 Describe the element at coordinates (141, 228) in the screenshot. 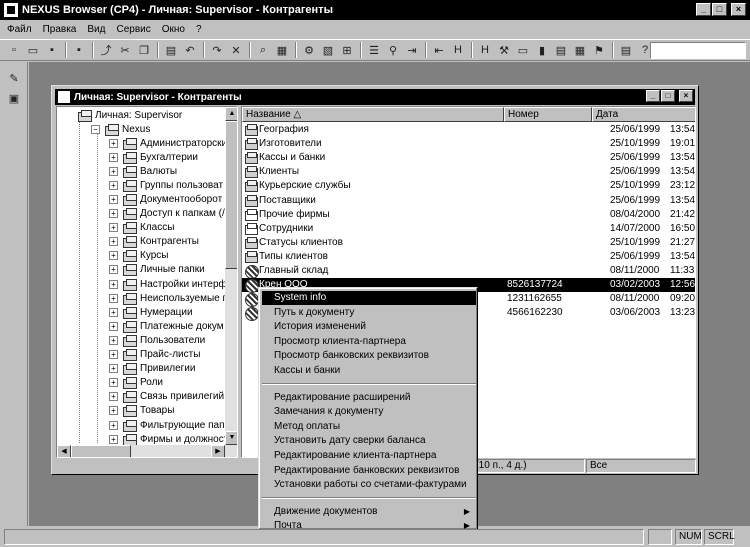

I see `tree-node: + Классы` at that location.